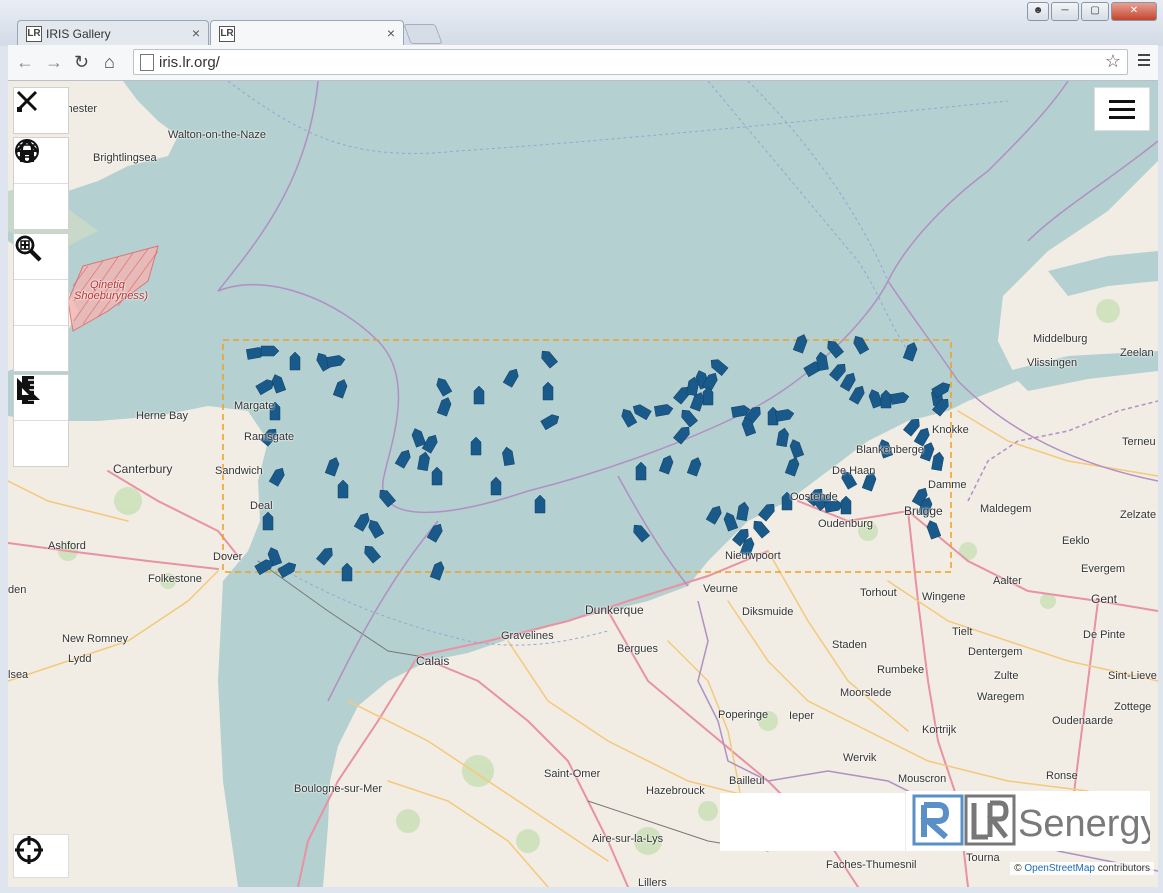 The width and height of the screenshot is (1163, 893). I want to click on menu-icon, so click(1122, 109).